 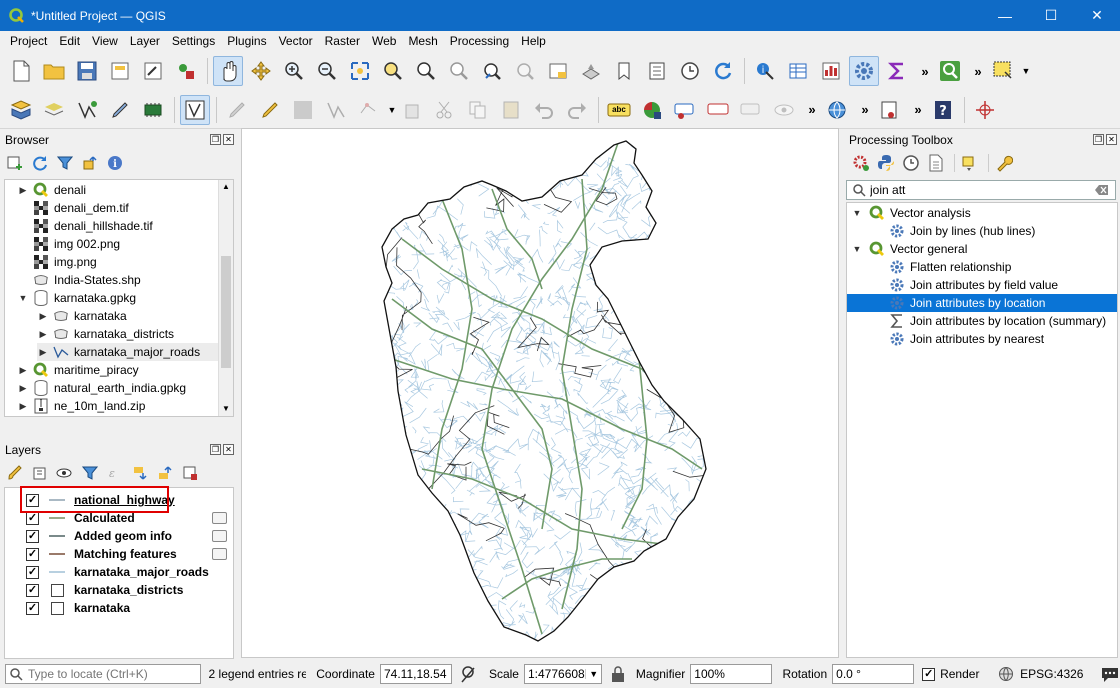 I want to click on browser-collapse-button, so click(x=90, y=163).